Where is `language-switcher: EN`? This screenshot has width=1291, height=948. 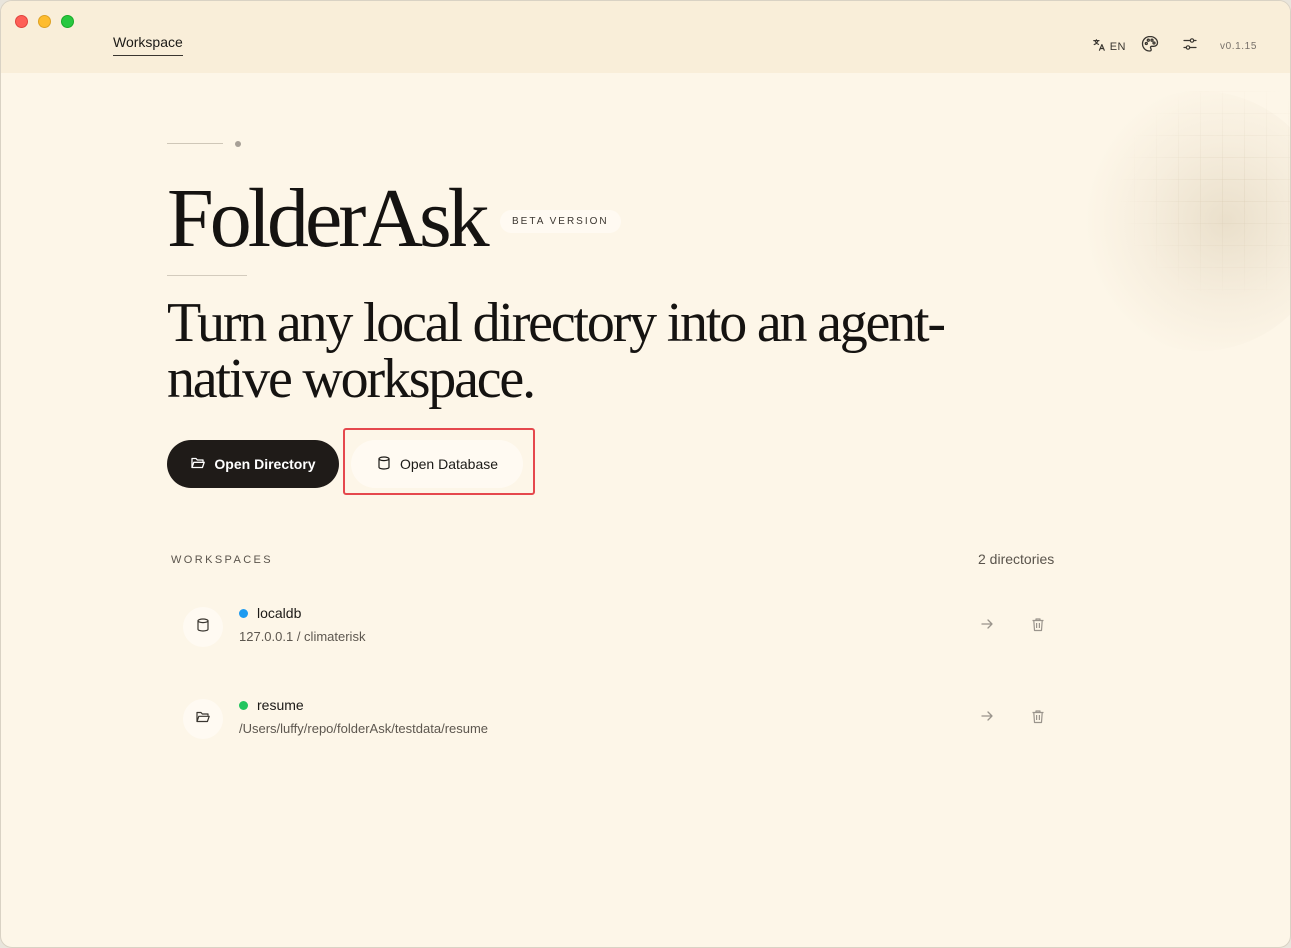 language-switcher: EN is located at coordinates (1109, 46).